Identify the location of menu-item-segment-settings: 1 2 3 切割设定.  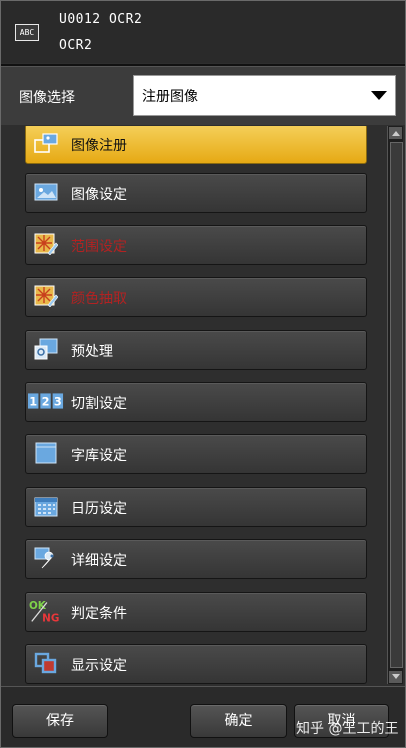
(196, 402).